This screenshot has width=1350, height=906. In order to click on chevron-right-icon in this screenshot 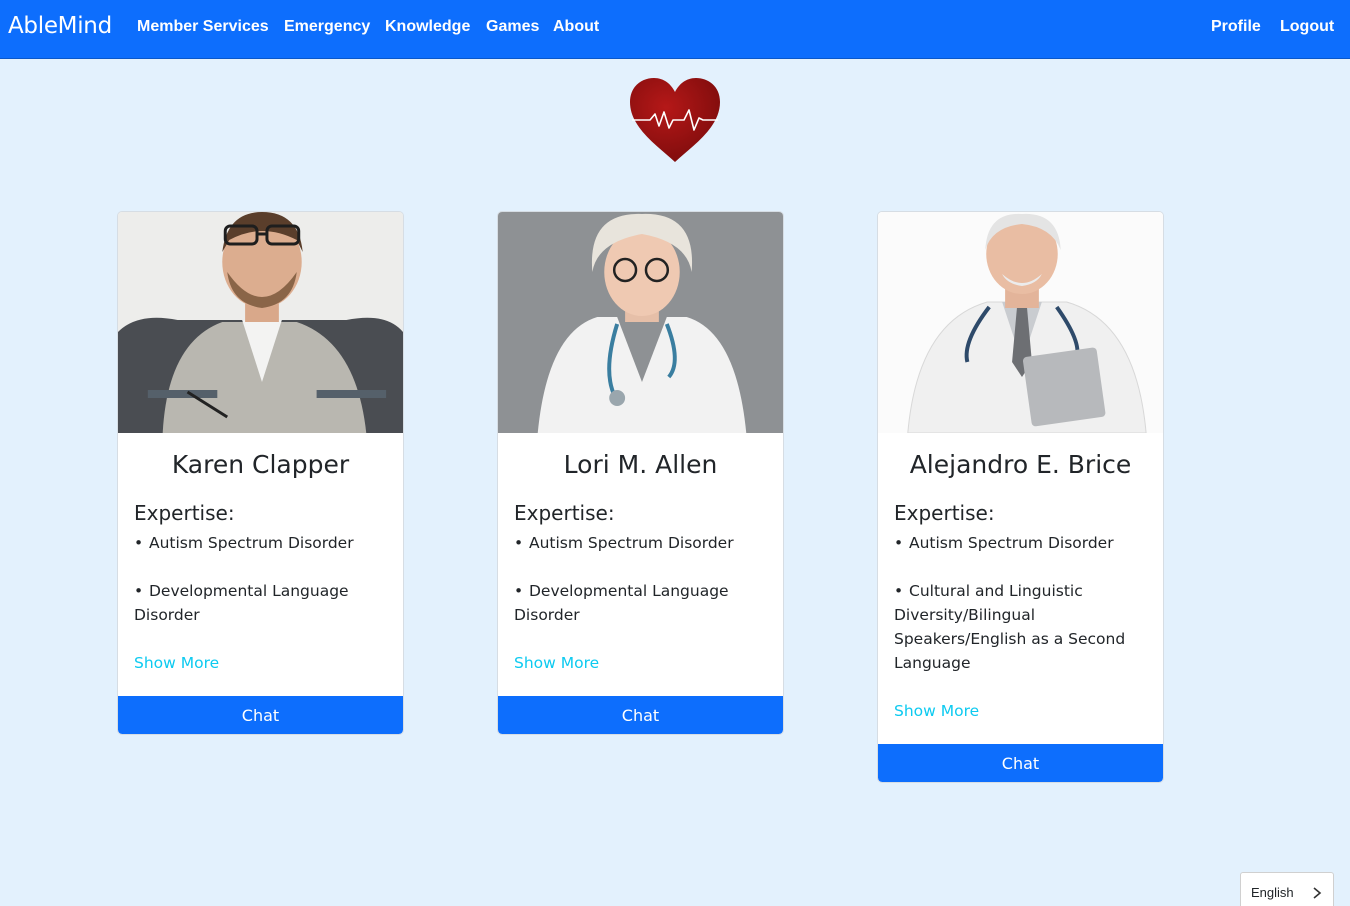, I will do `click(1317, 894)`.